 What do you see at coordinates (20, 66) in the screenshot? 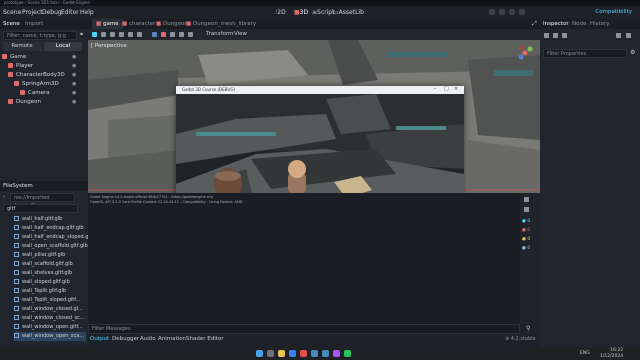
I see `tree-item-player: Player` at bounding box center [20, 66].